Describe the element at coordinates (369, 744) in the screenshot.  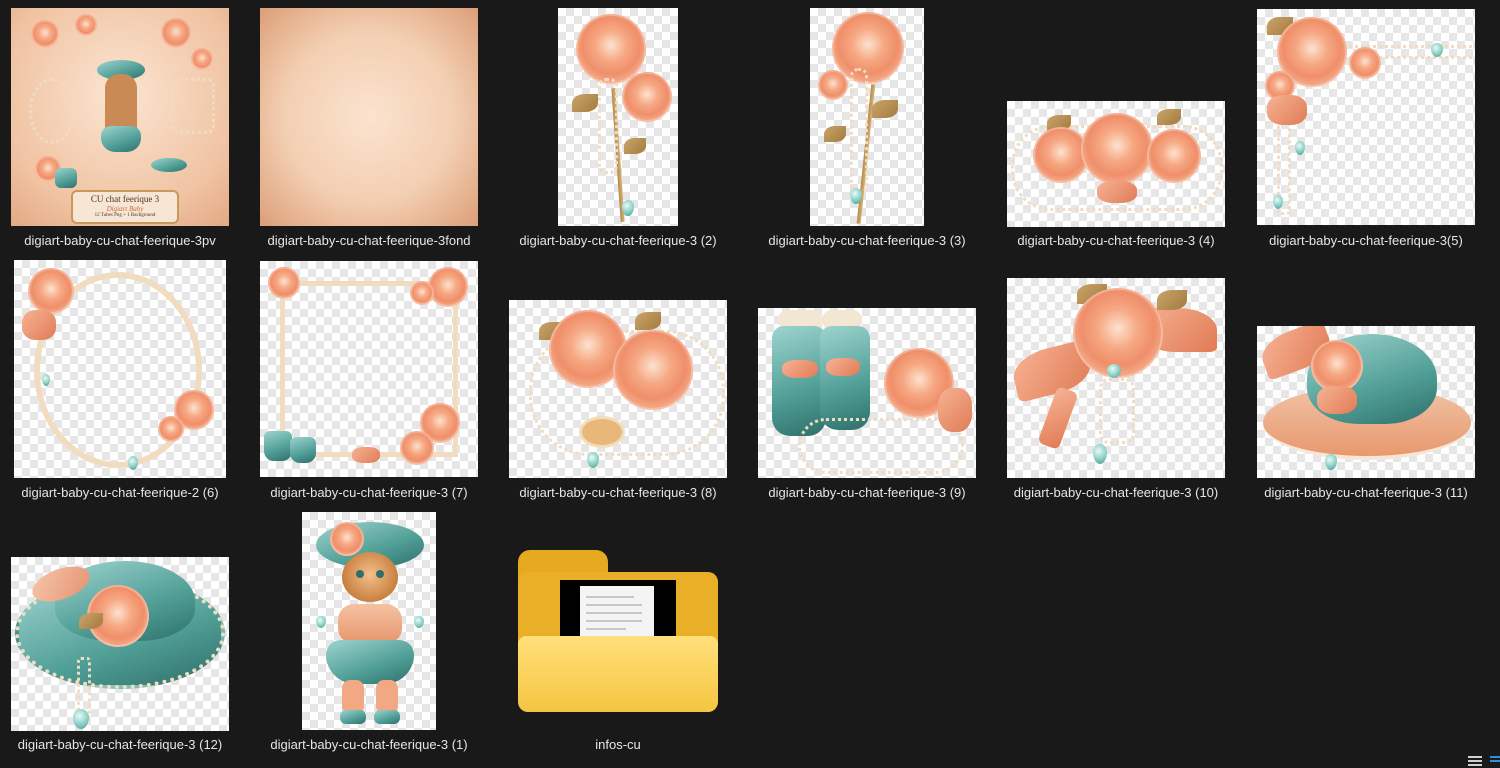
I see `file-name: digiart-baby-cu-chat-feerique-3 (1)` at that location.